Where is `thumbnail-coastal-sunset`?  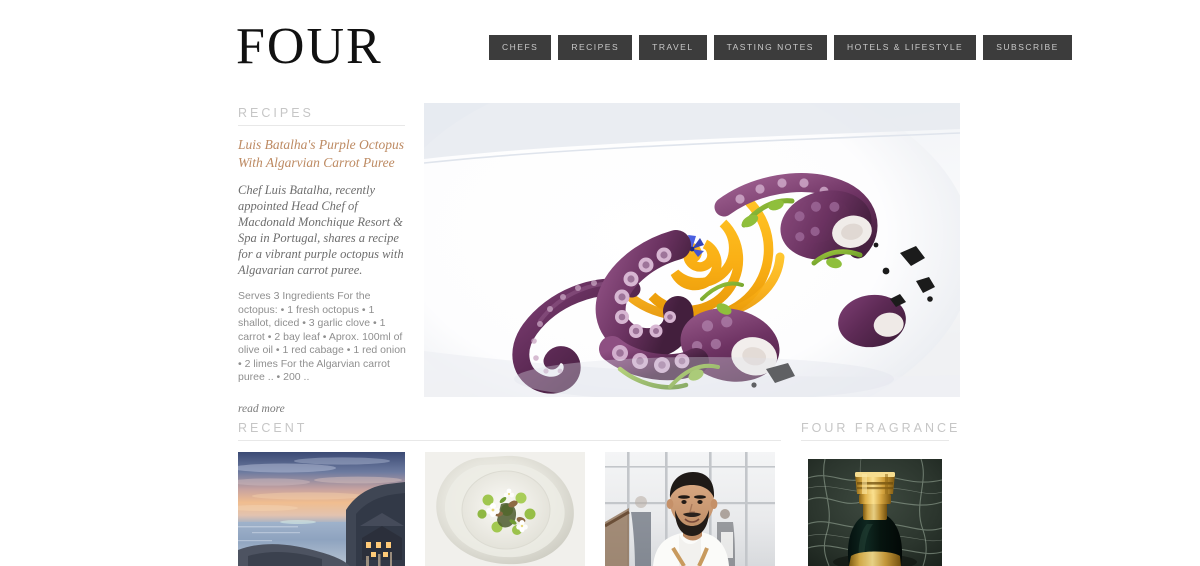 thumbnail-coastal-sunset is located at coordinates (321, 509).